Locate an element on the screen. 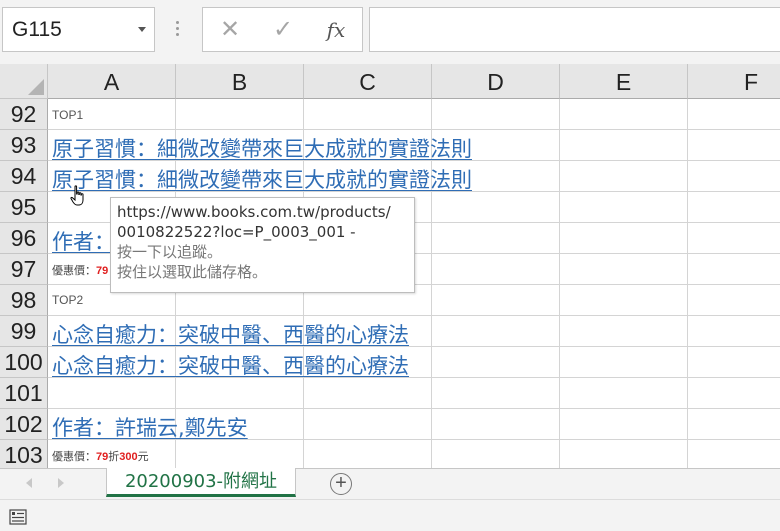  select-all-button is located at coordinates (24, 81).